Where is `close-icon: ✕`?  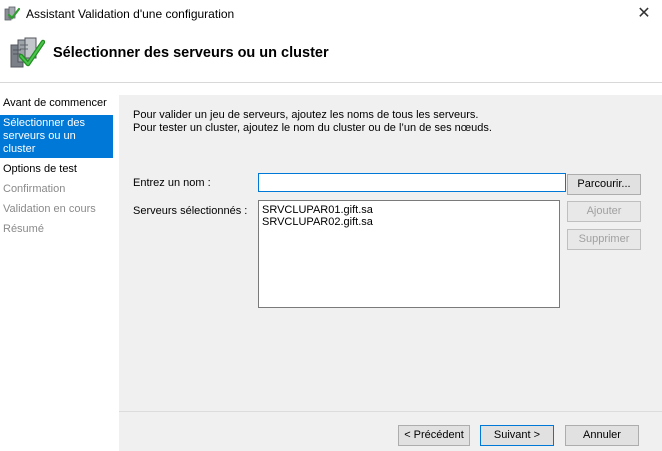 close-icon: ✕ is located at coordinates (644, 14).